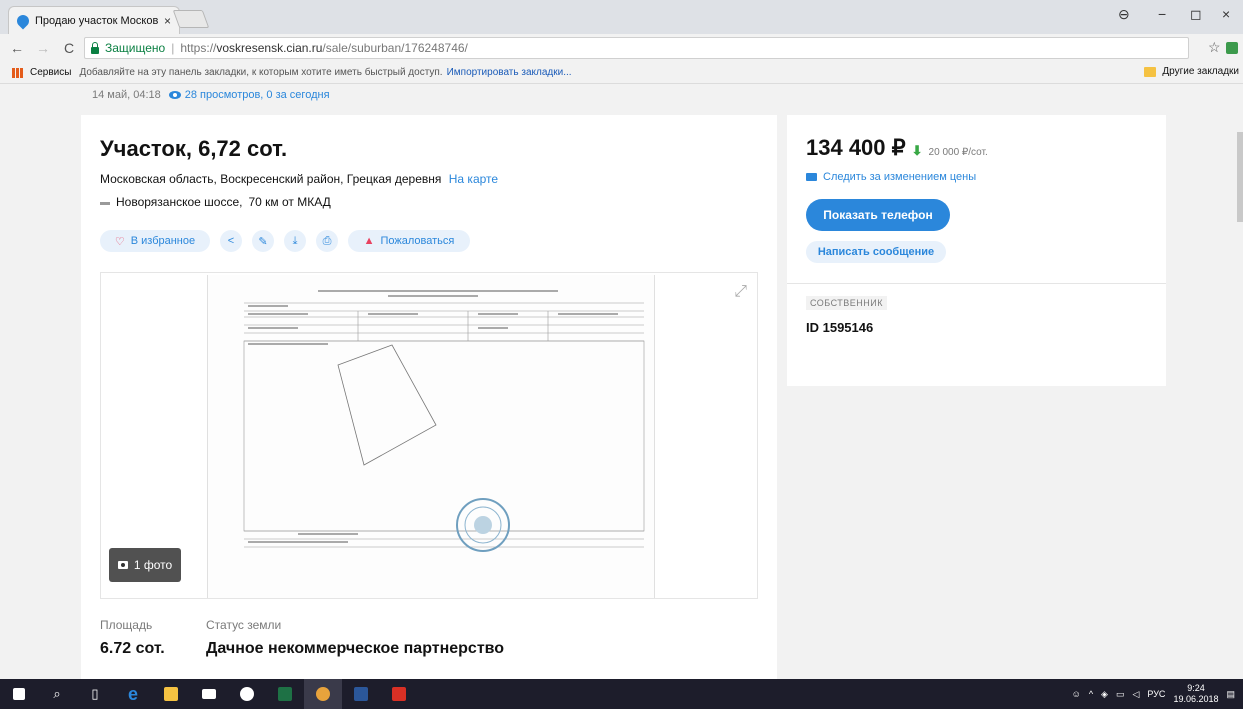 Image resolution: width=1243 pixels, height=709 pixels. What do you see at coordinates (289, 202) in the screenshot?
I see `highway-distance: 70 км от МКАД` at bounding box center [289, 202].